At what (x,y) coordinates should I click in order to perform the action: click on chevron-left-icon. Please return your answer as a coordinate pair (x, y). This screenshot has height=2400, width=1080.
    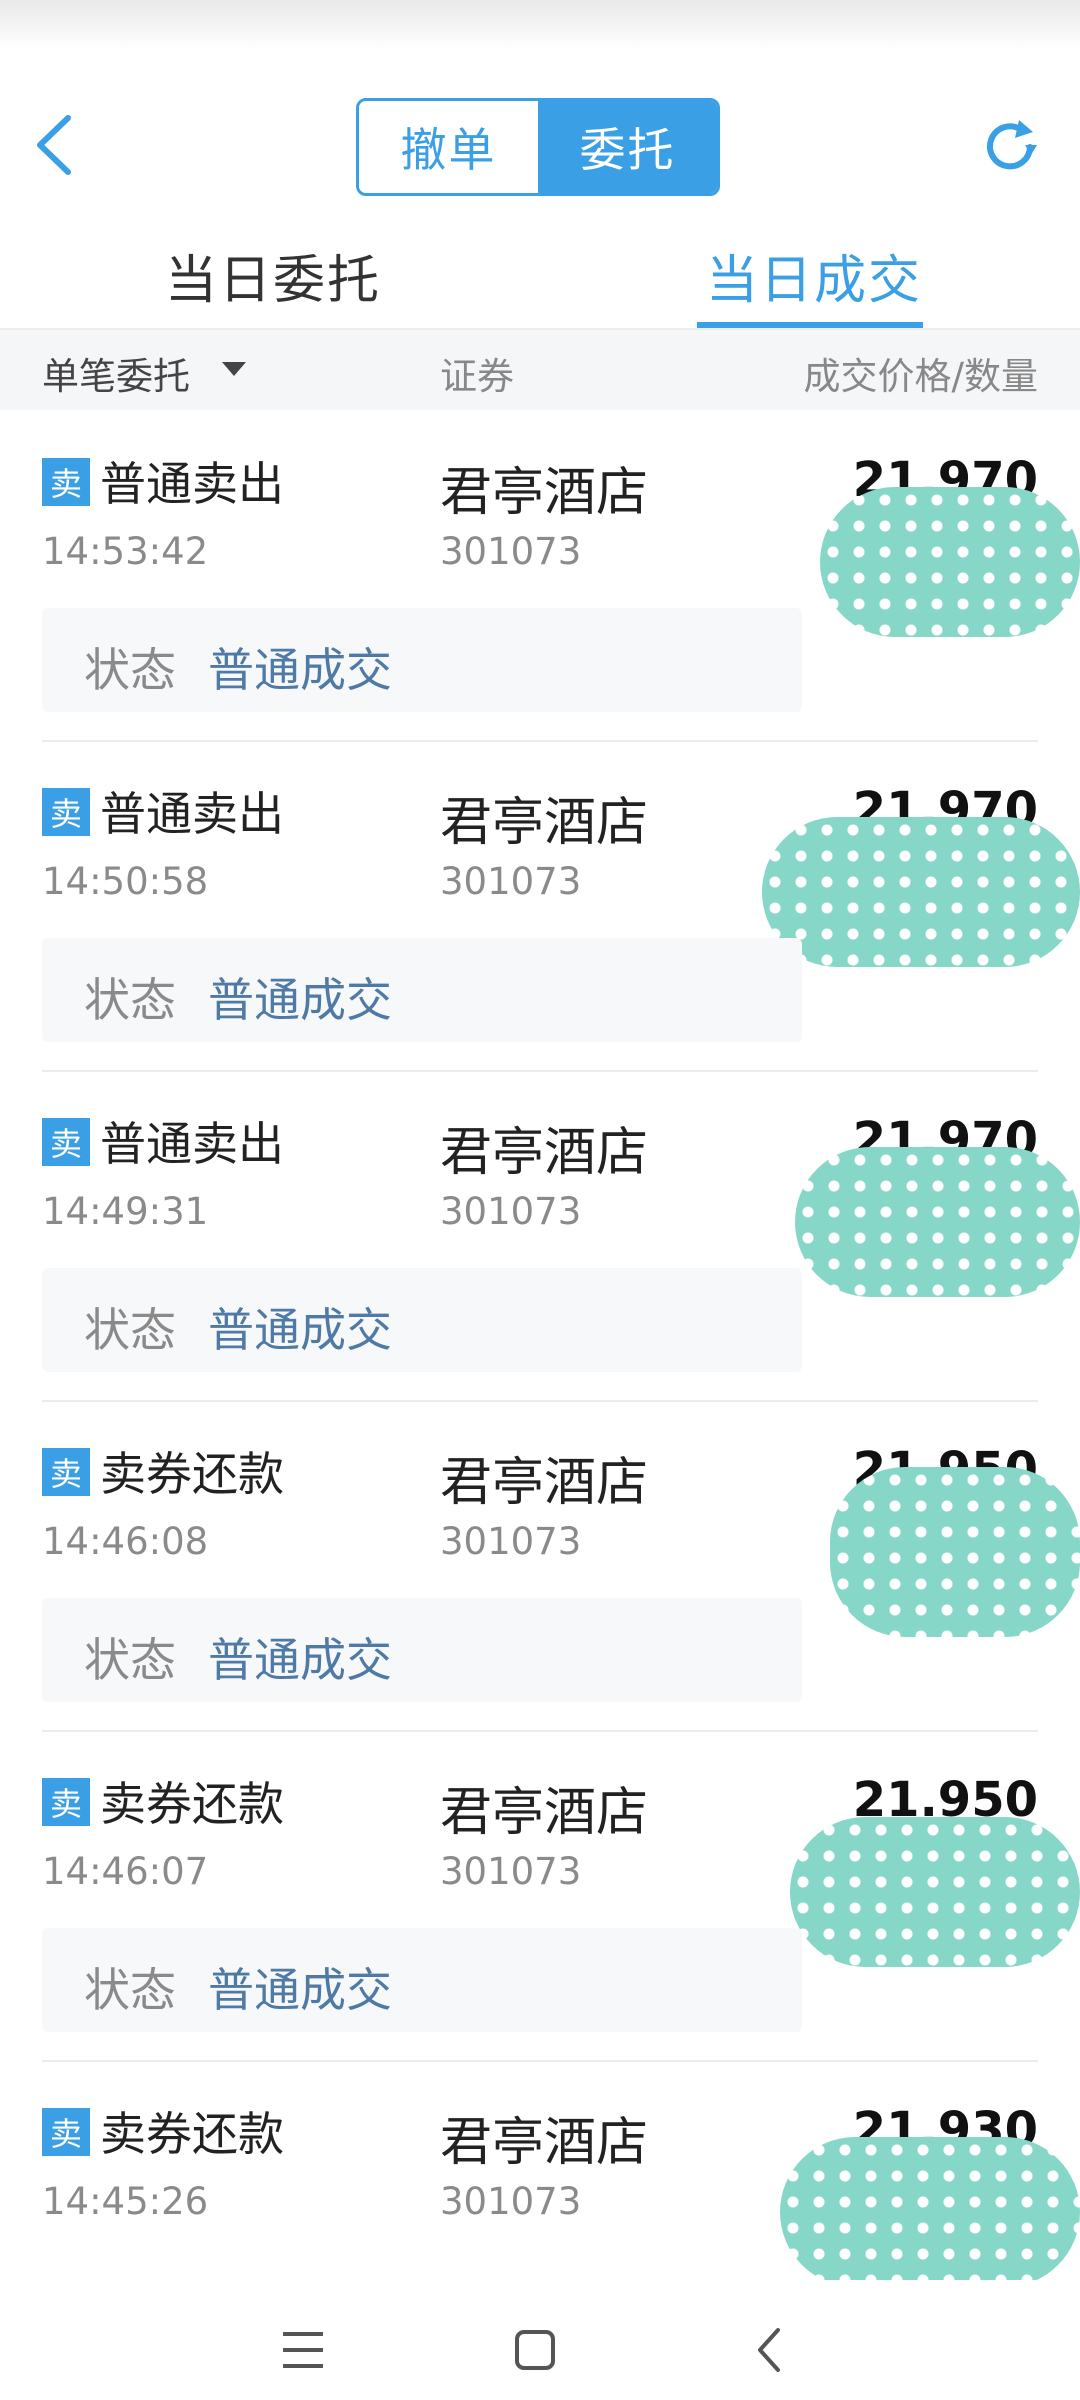
    Looking at the image, I should click on (54, 145).